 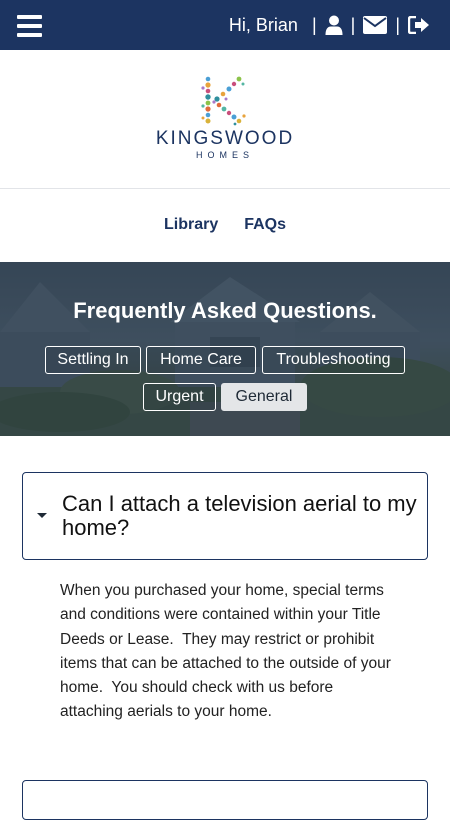 I want to click on brand-name: KINGSWOOD, so click(x=225, y=138).